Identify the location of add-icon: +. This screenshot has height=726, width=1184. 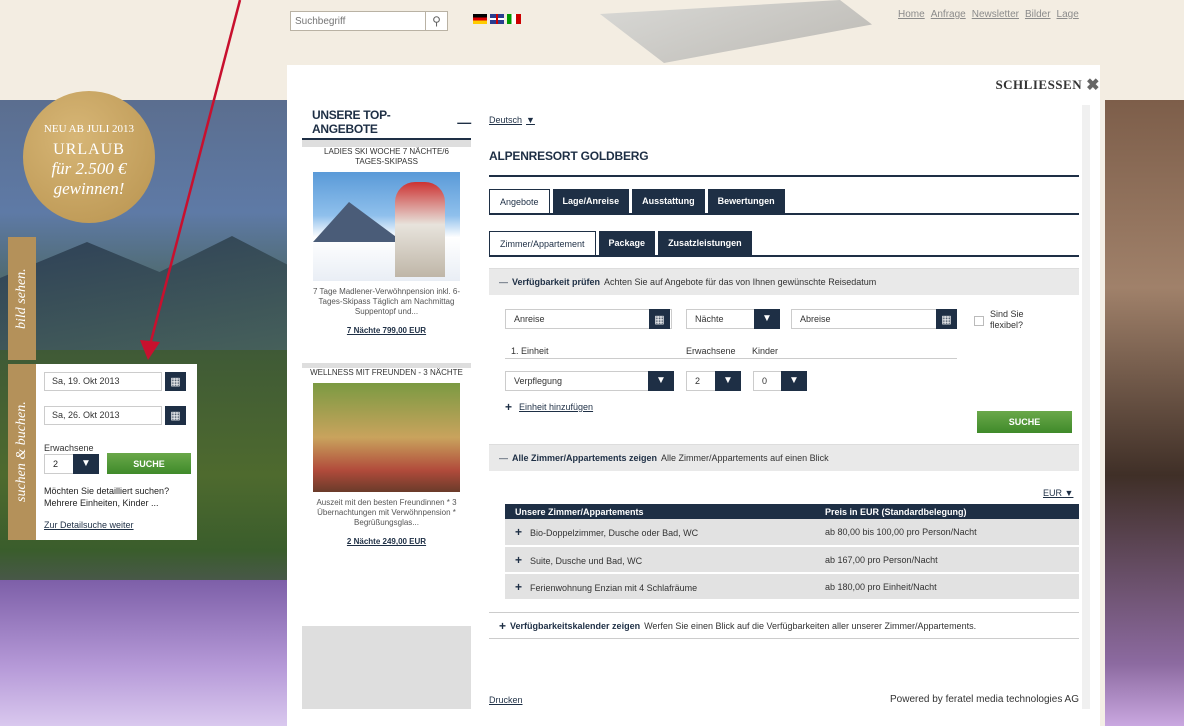
(508, 407).